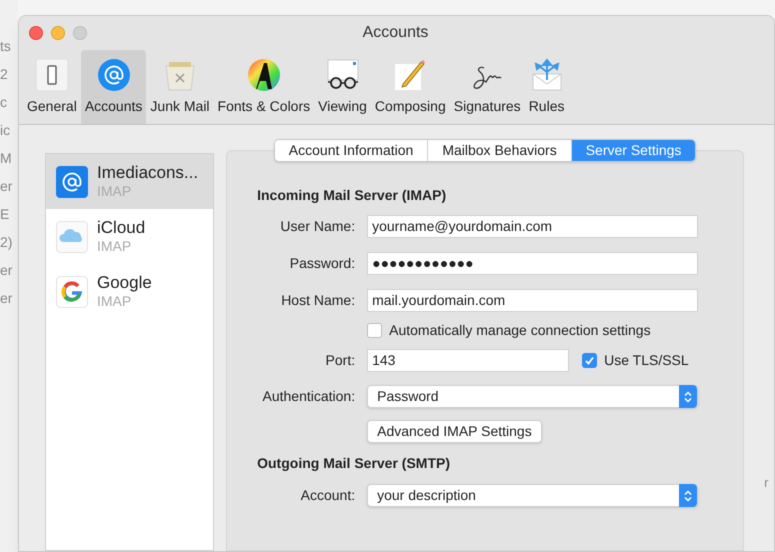  I want to click on toolbar-tab: General, so click(52, 87).